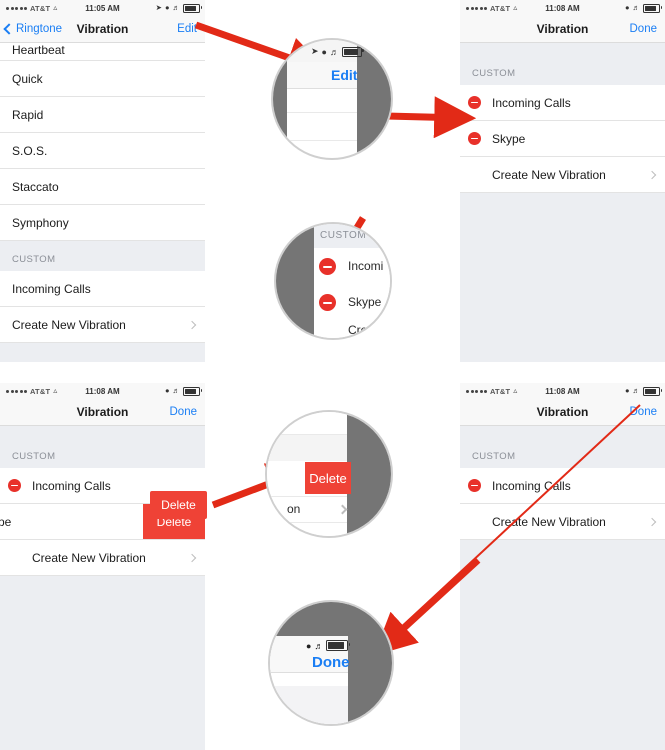  What do you see at coordinates (102, 223) in the screenshot?
I see `list-item: Symphony` at bounding box center [102, 223].